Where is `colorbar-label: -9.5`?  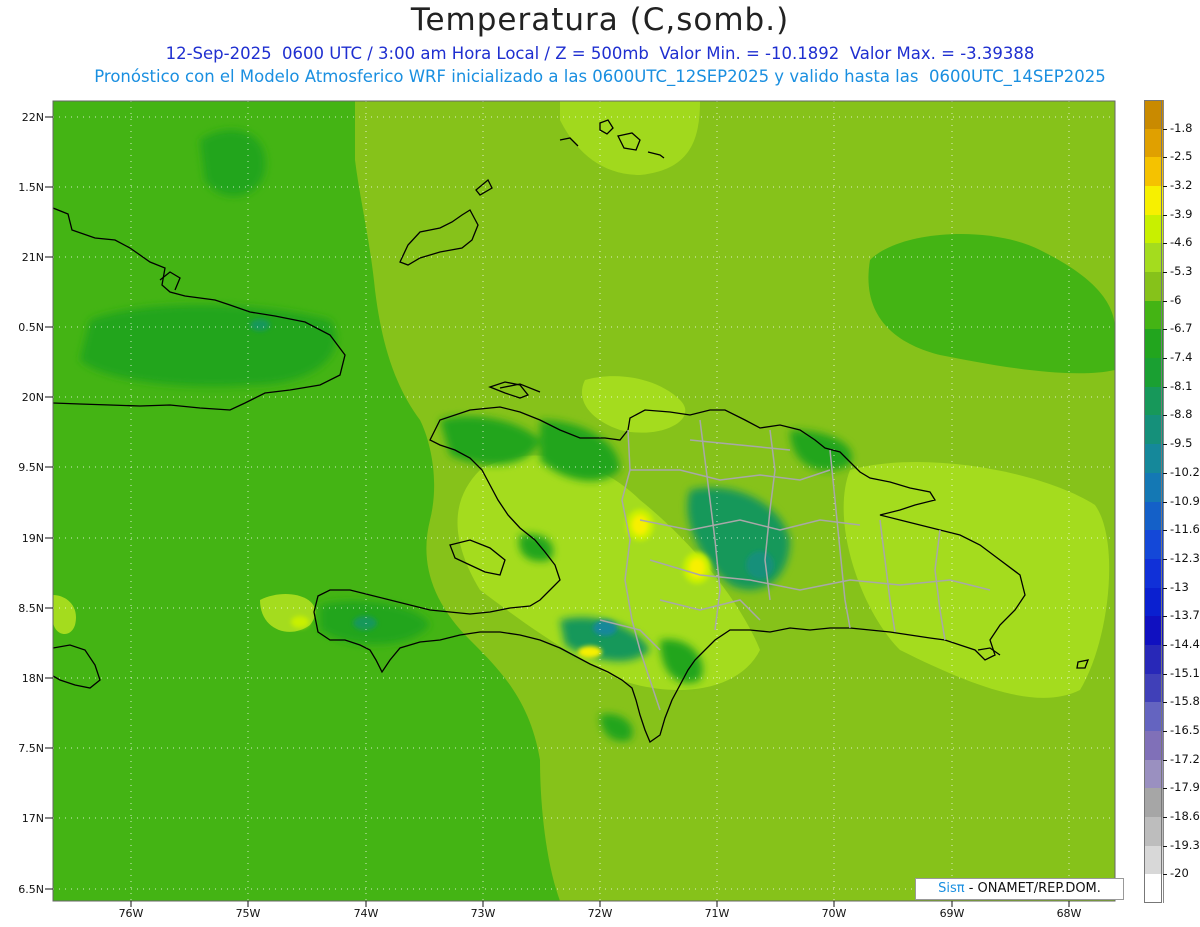 colorbar-label: -9.5 is located at coordinates (1181, 443).